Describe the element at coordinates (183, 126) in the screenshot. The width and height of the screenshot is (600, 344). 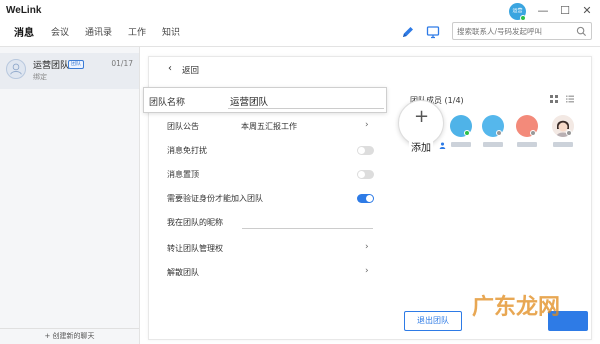
I see `announcement-label: 团队公告` at that location.